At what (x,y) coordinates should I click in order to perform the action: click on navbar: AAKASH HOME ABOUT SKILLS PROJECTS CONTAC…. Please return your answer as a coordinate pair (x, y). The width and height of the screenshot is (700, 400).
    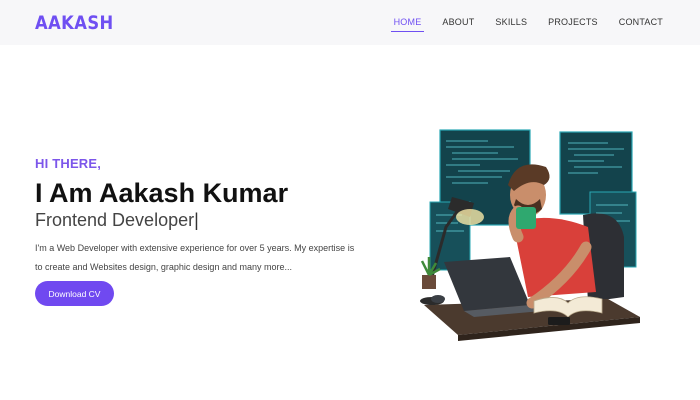
    Looking at the image, I should click on (350, 22).